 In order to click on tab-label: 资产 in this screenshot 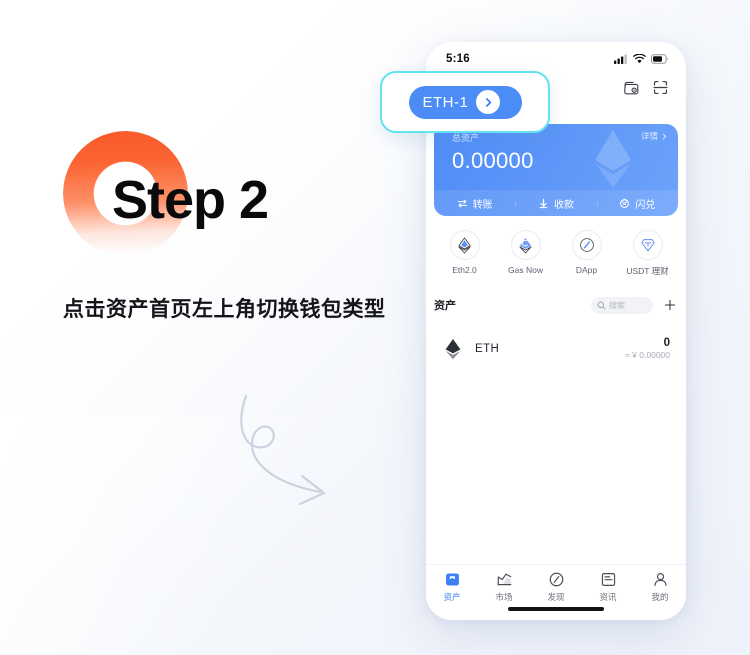, I will do `click(452, 597)`.